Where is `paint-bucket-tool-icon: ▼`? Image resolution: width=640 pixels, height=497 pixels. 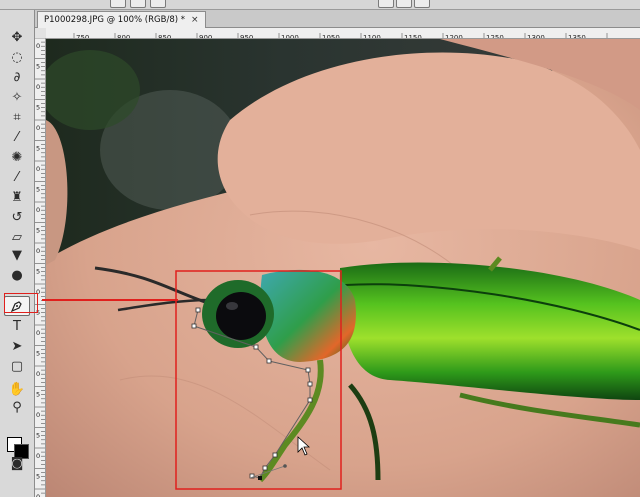 paint-bucket-tool-icon: ▼ is located at coordinates (17, 255).